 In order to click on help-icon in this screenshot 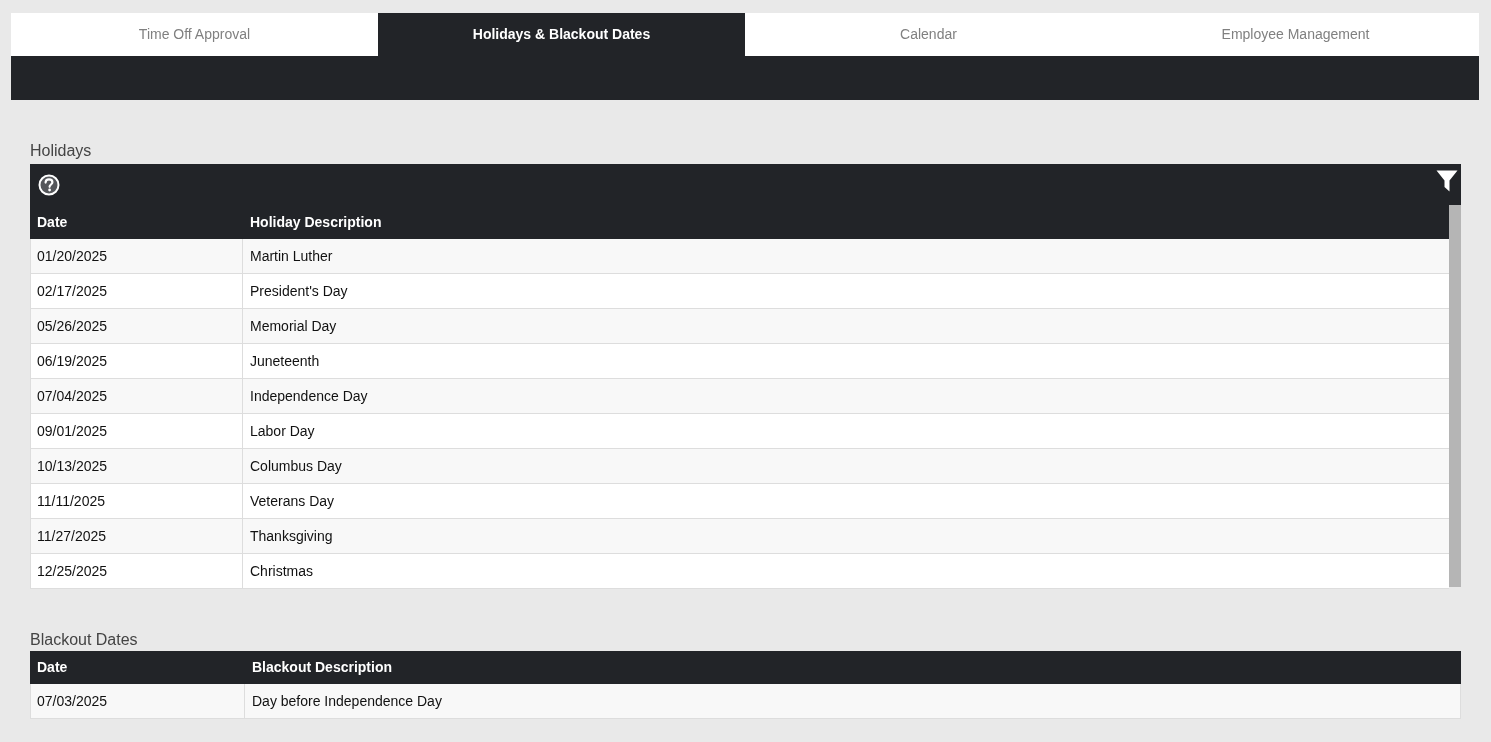, I will do `click(49, 184)`.